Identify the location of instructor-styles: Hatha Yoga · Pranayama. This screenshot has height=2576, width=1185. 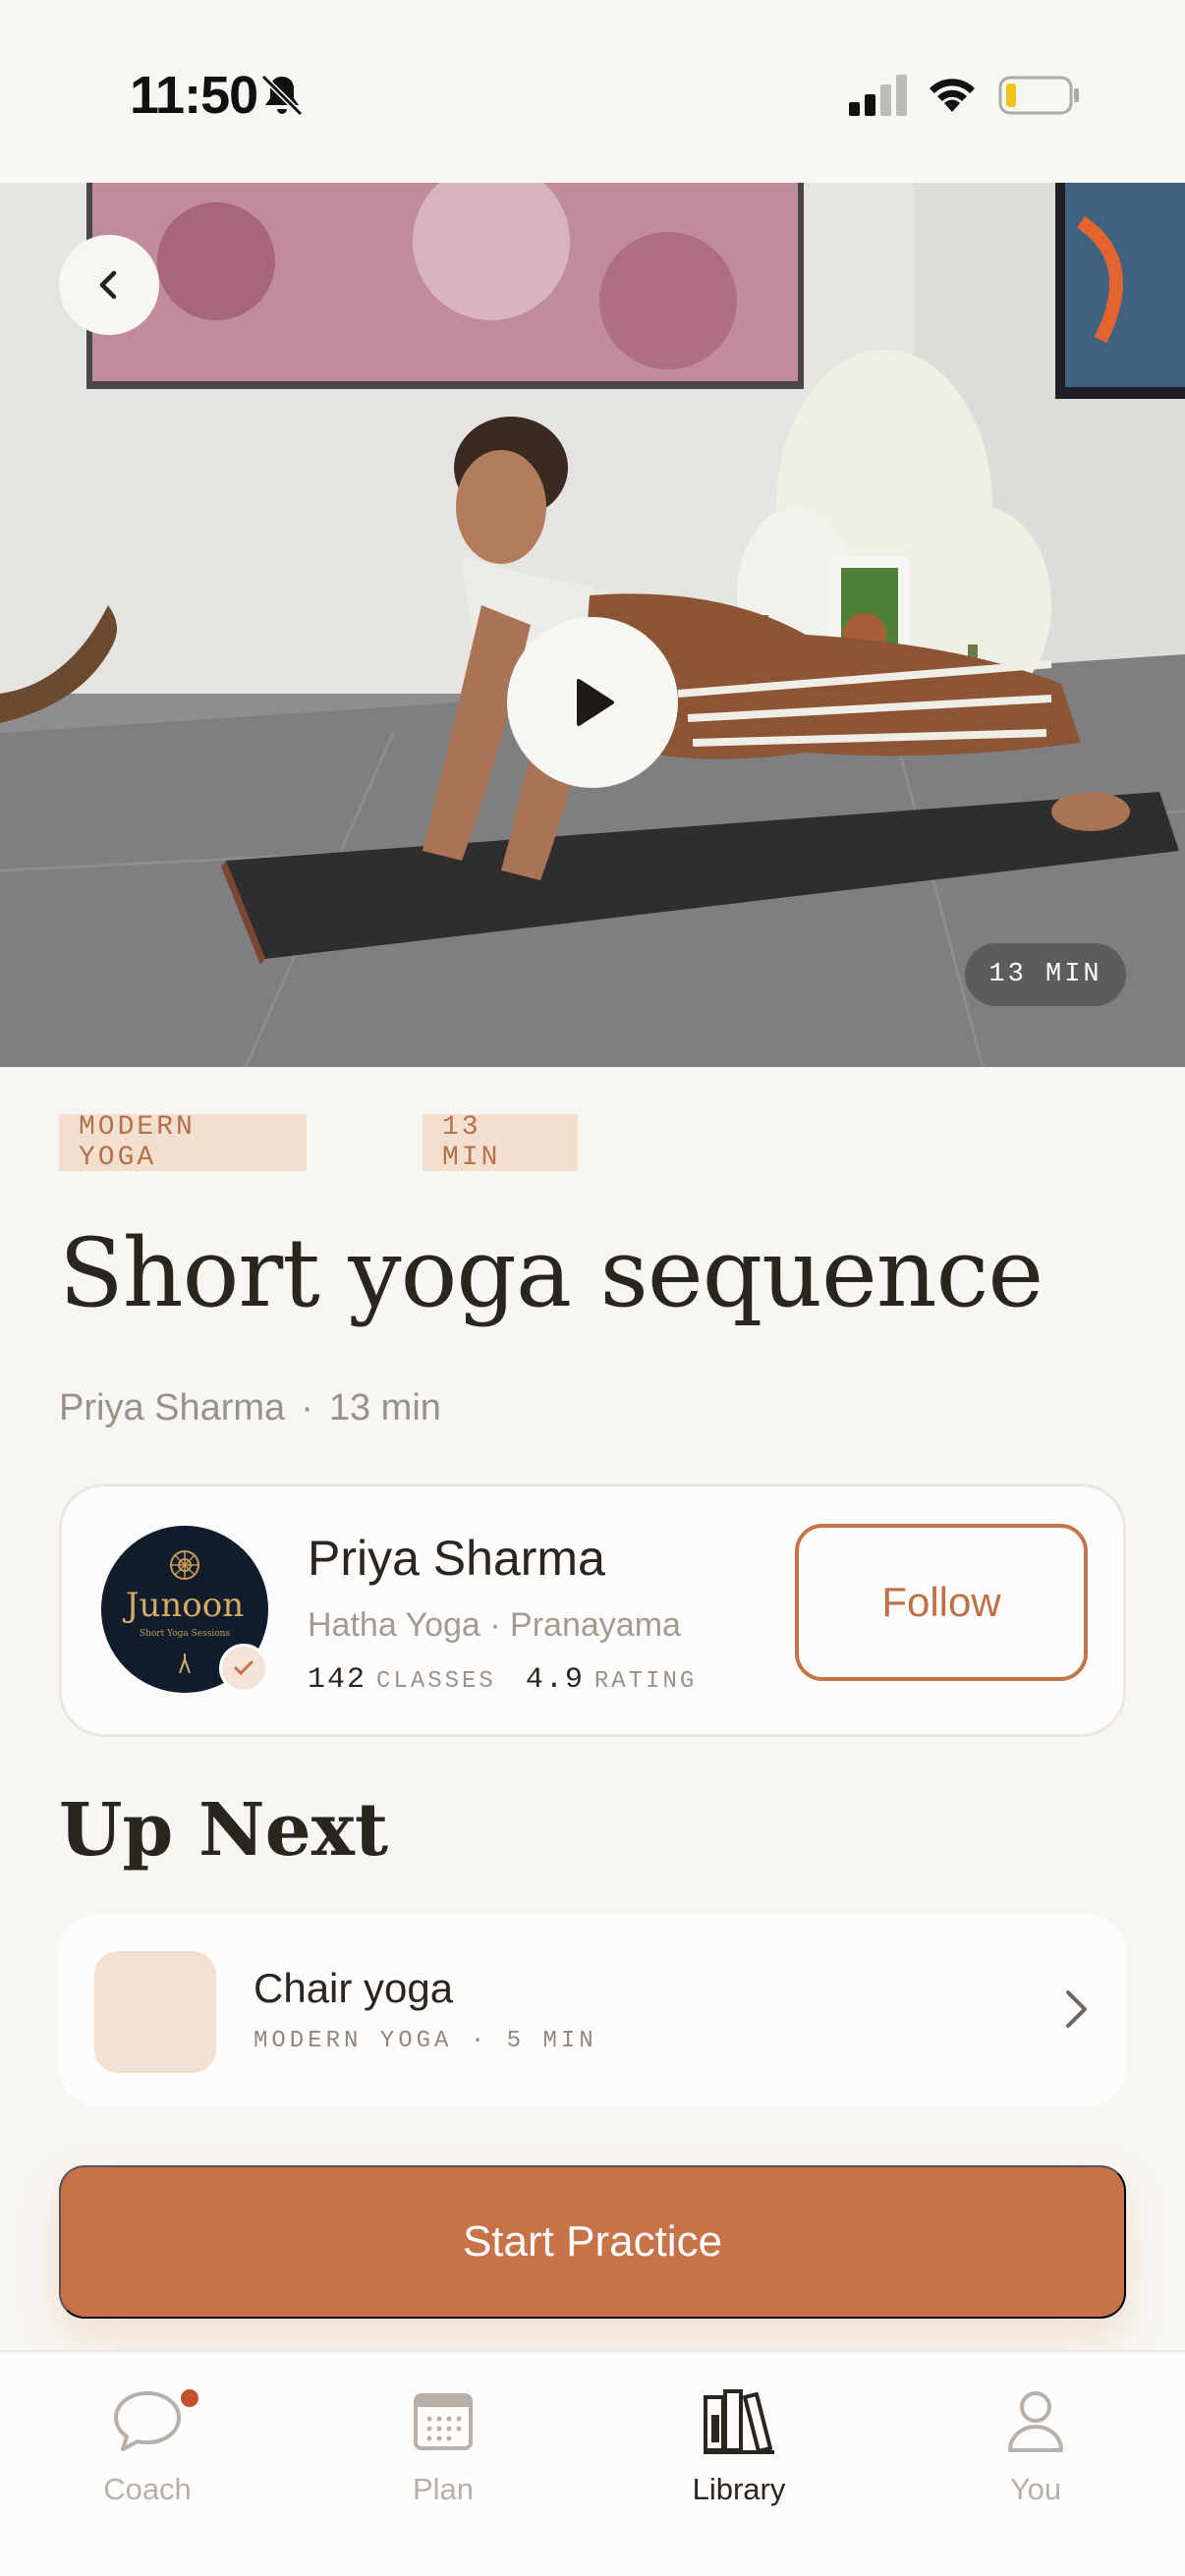
(495, 1625).